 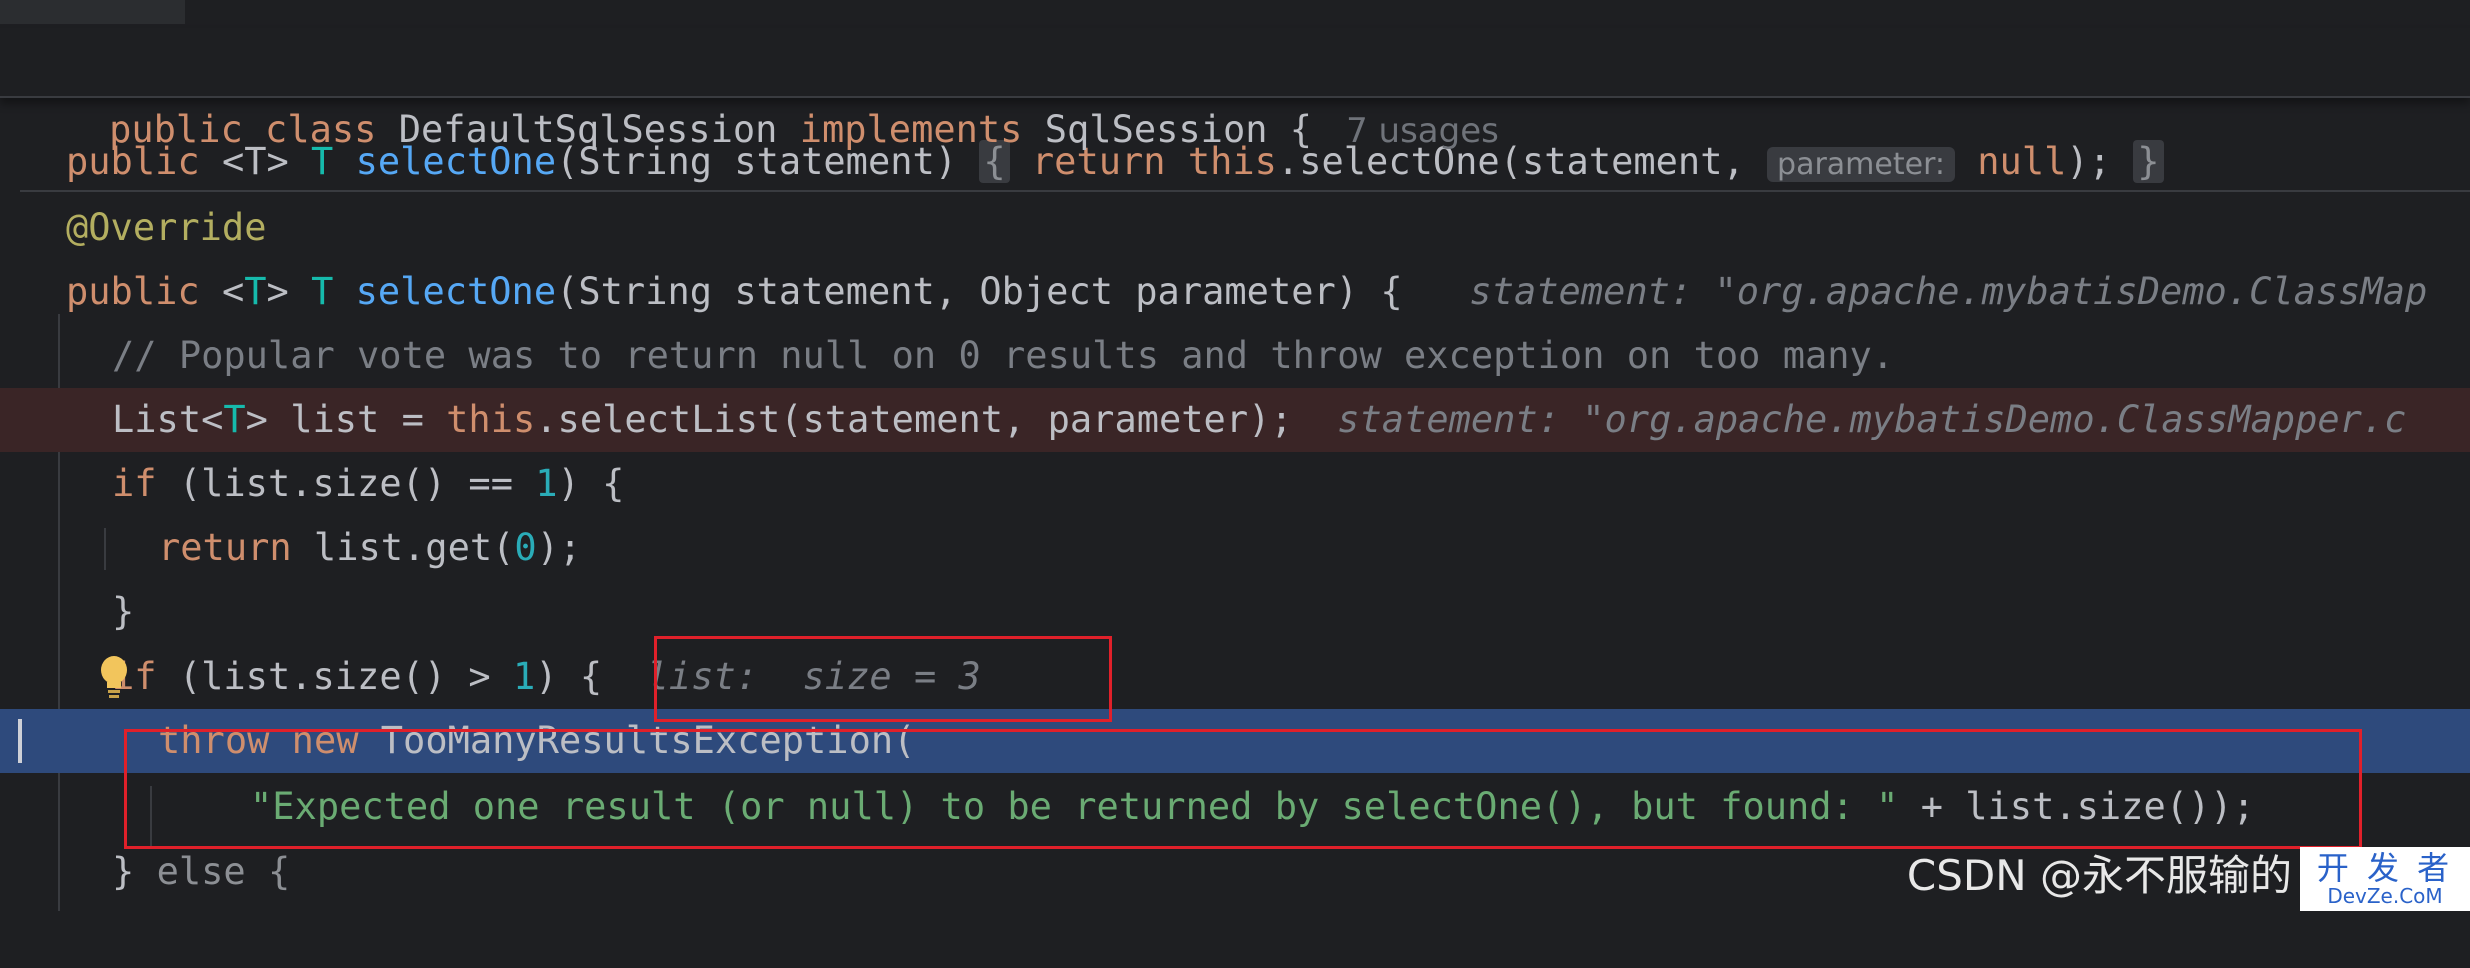 I want to click on keyword-this: this, so click(x=491, y=419).